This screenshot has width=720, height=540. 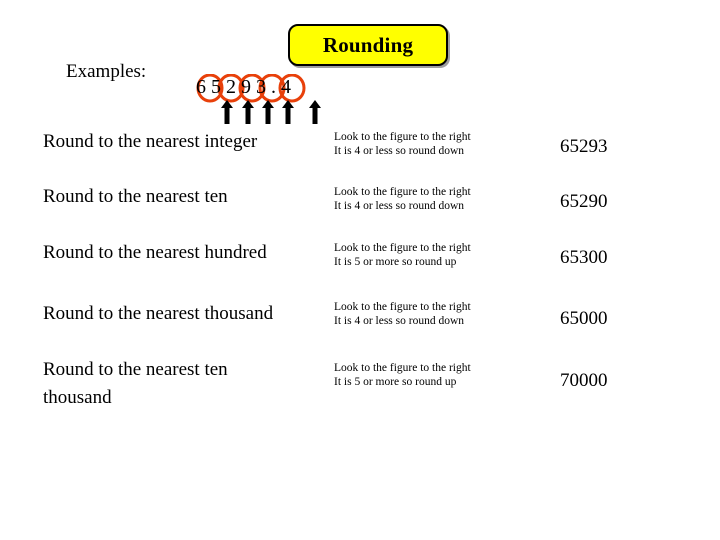 What do you see at coordinates (135, 383) in the screenshot?
I see `rounding-rule-label: Round to the nearest ten thousand` at bounding box center [135, 383].